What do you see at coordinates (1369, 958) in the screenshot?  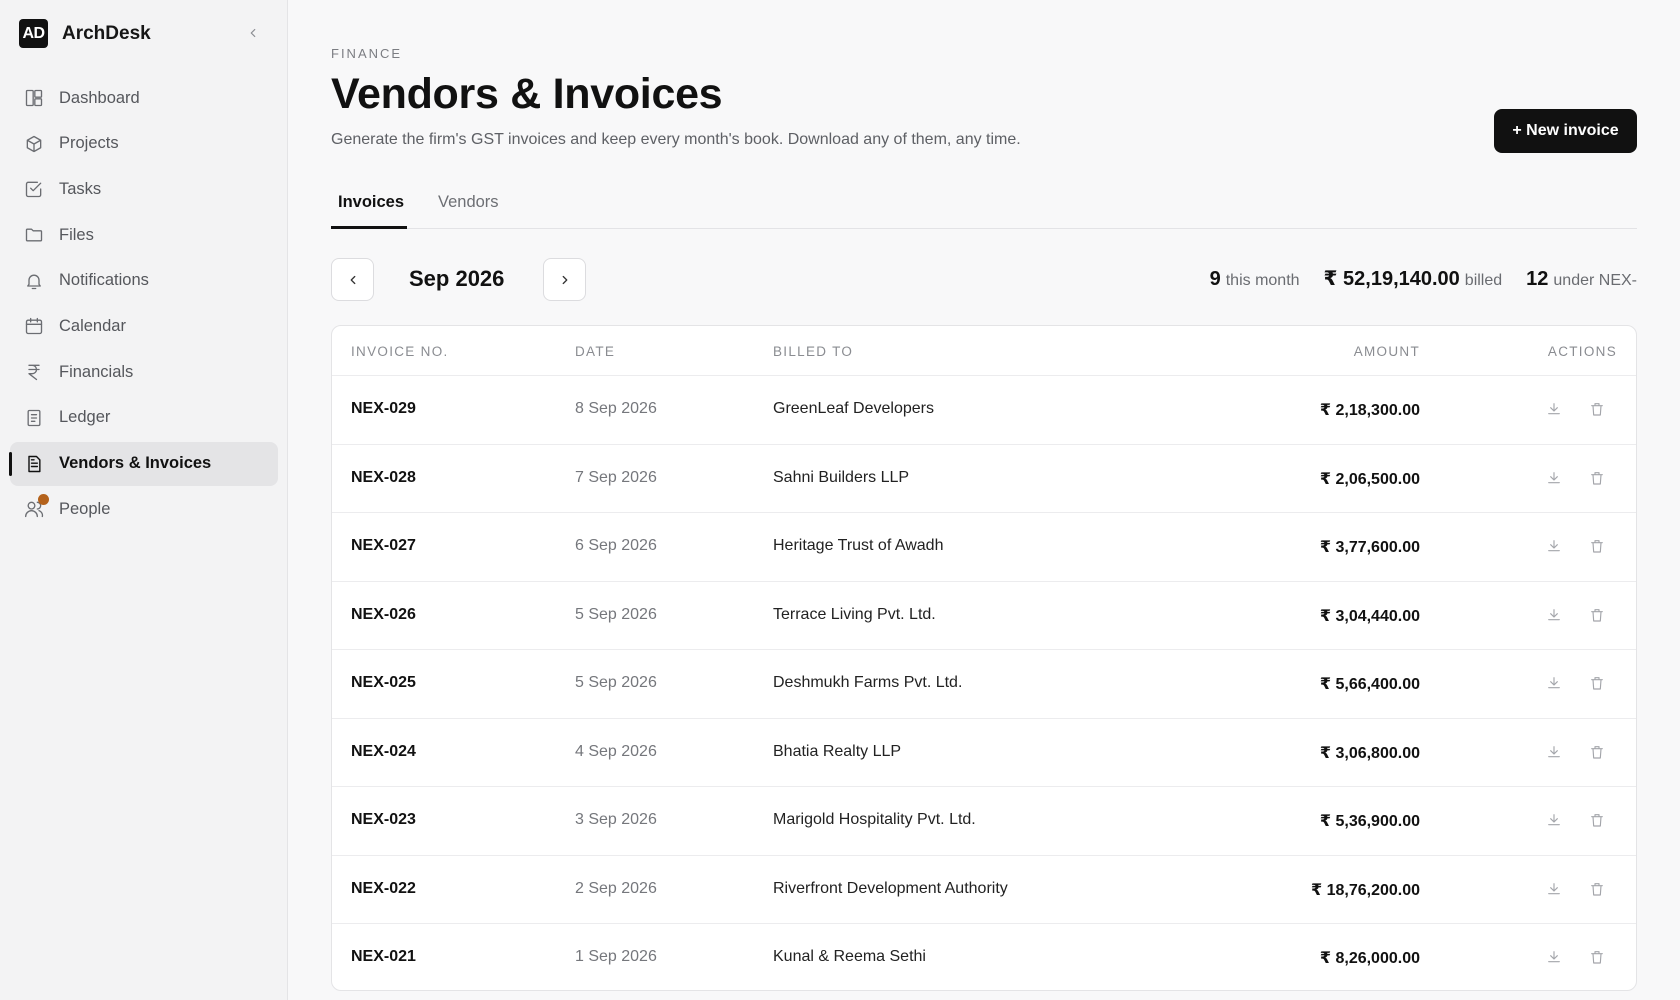 I see `invoice-amount: ₹ 8,26,000.00` at bounding box center [1369, 958].